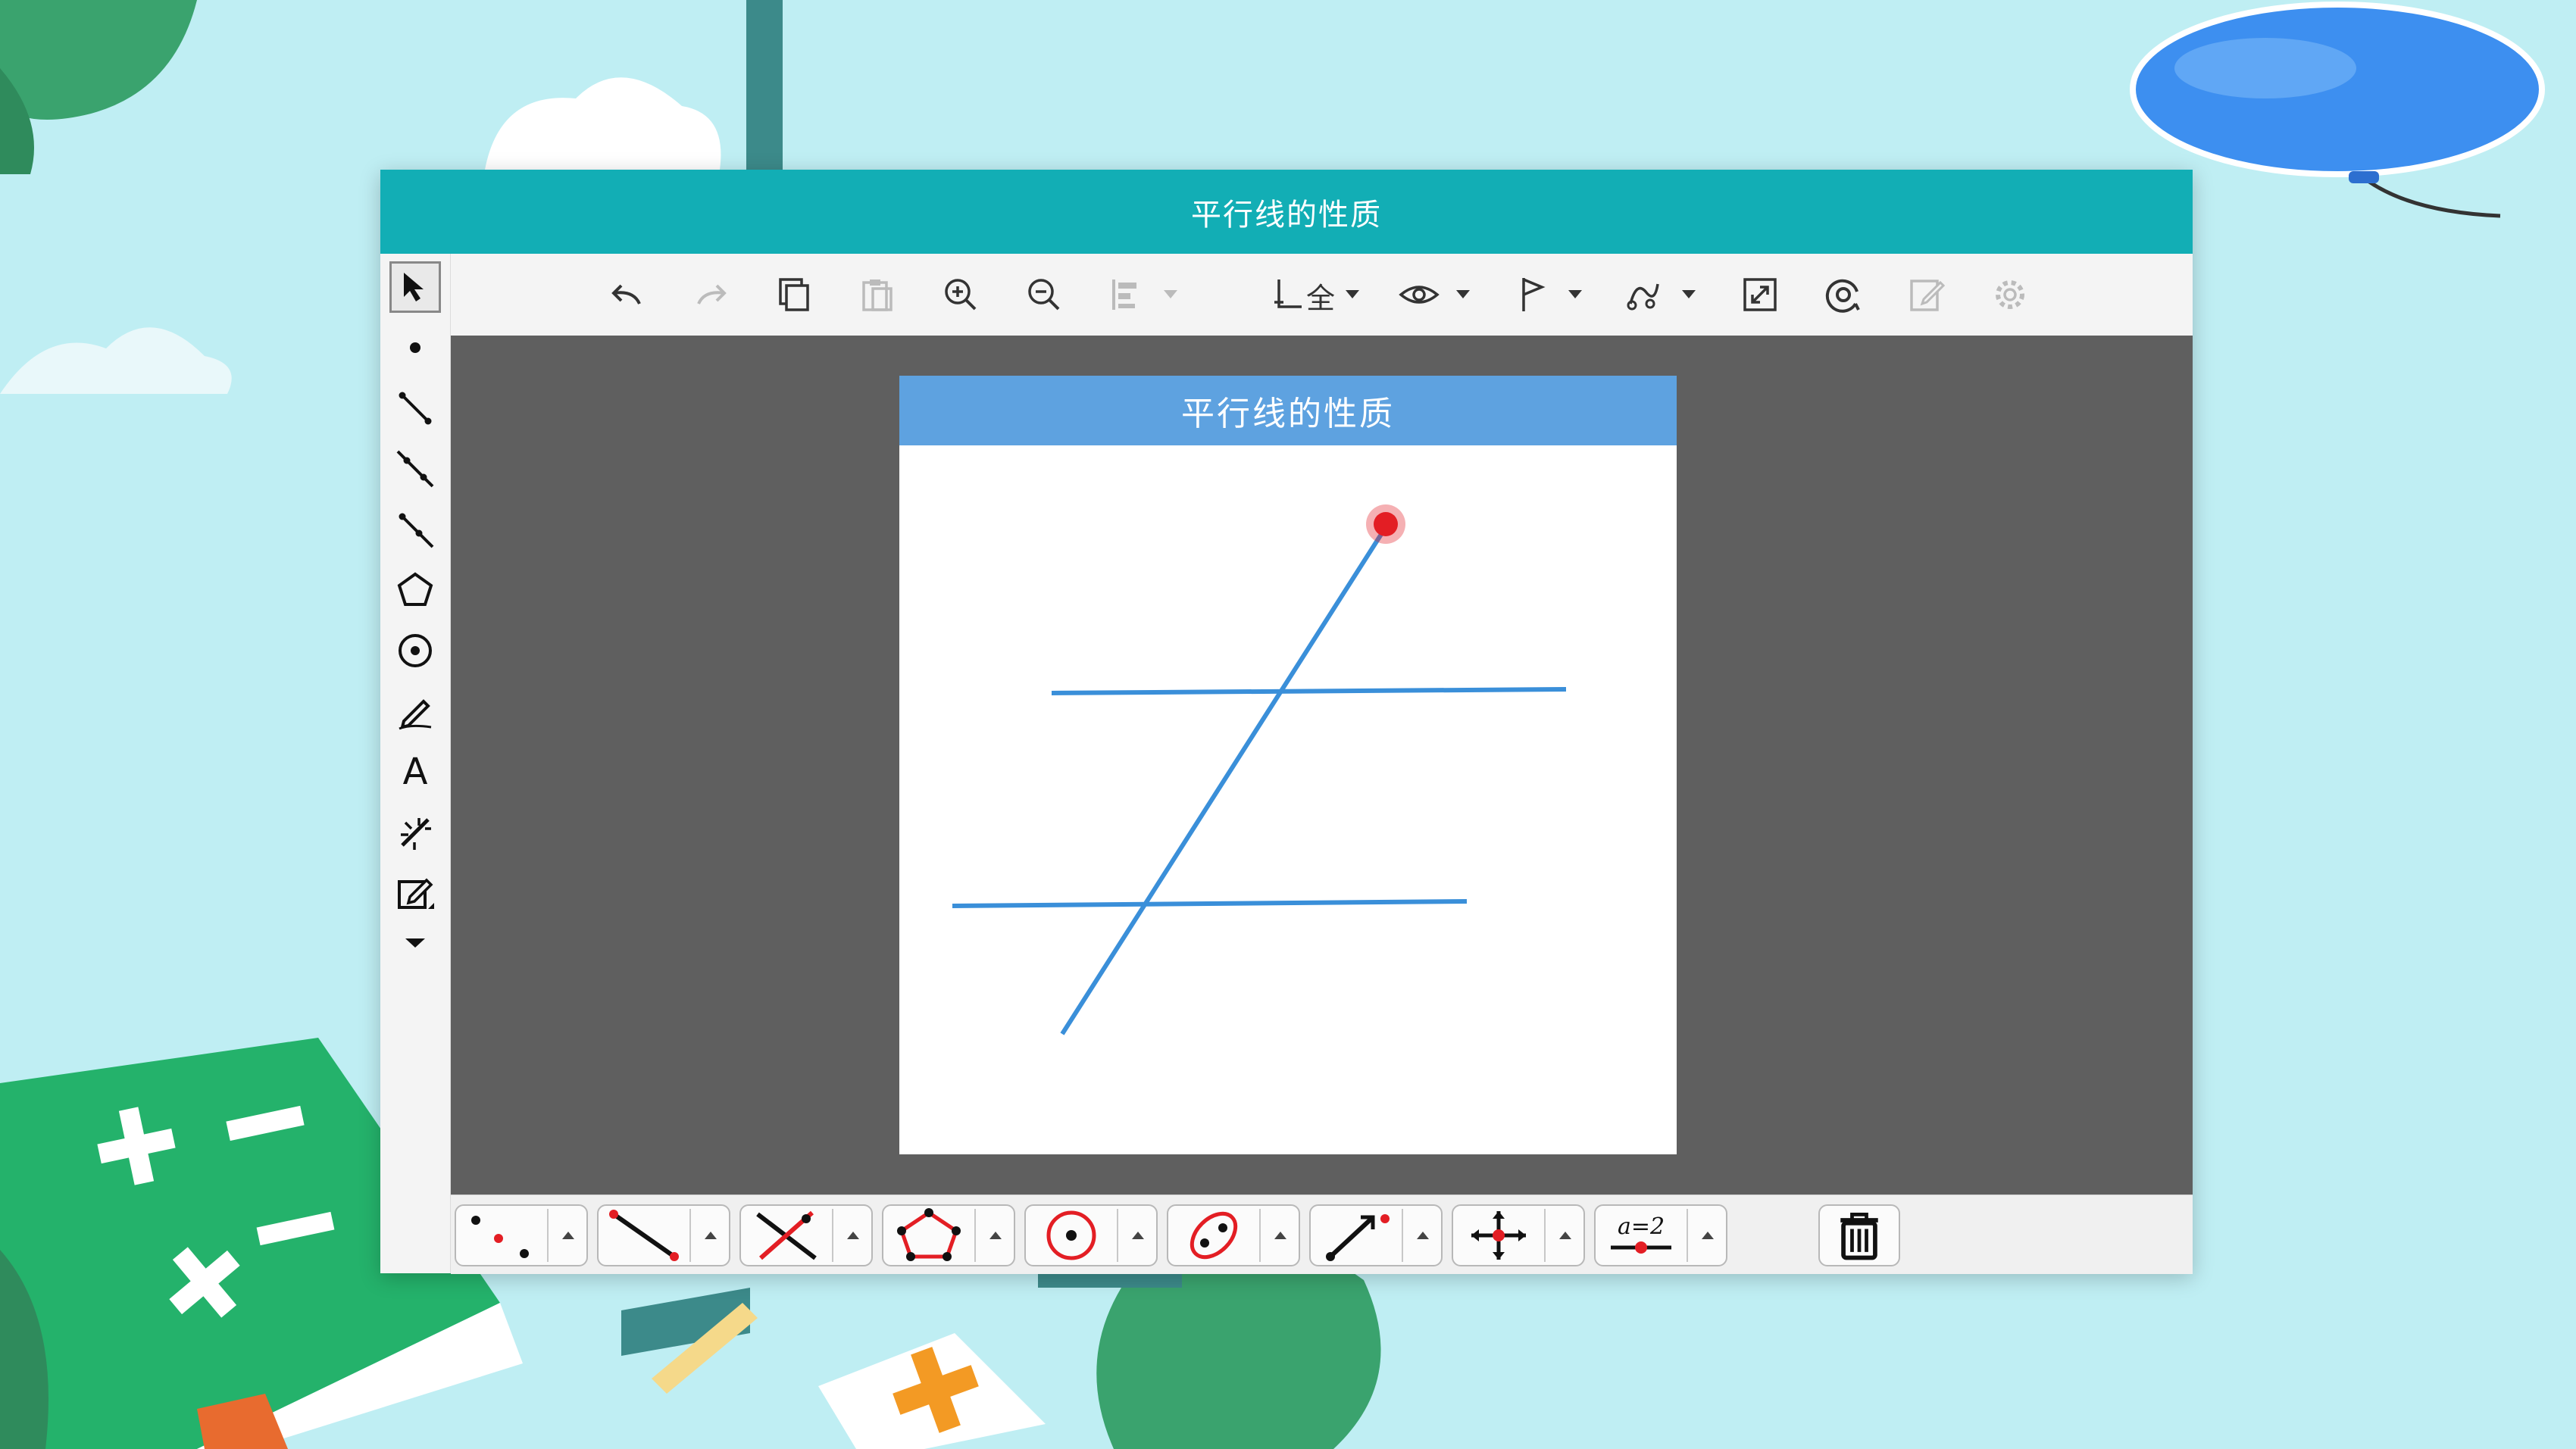 This screenshot has width=2576, height=1449. Describe the element at coordinates (1286, 295) in the screenshot. I see `top-toolbar: 全` at that location.